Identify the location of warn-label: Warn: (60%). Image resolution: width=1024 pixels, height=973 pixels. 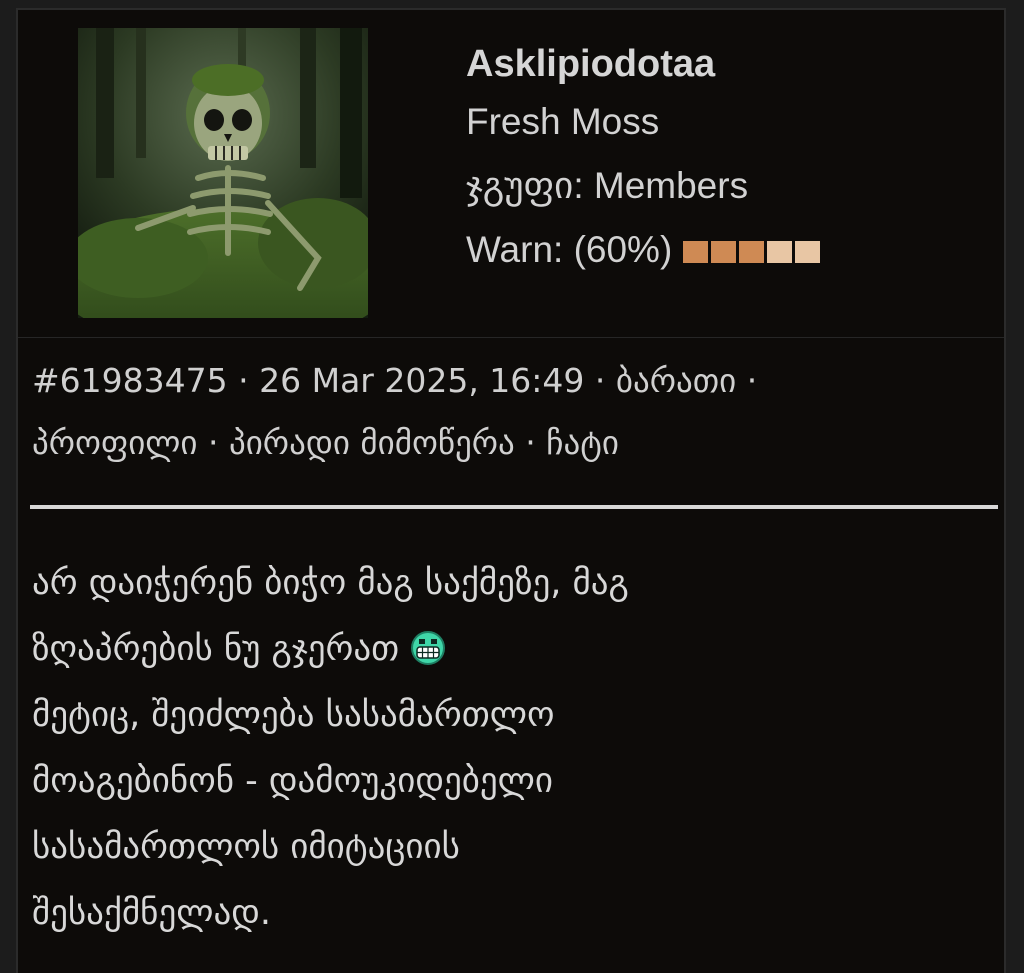
(569, 249).